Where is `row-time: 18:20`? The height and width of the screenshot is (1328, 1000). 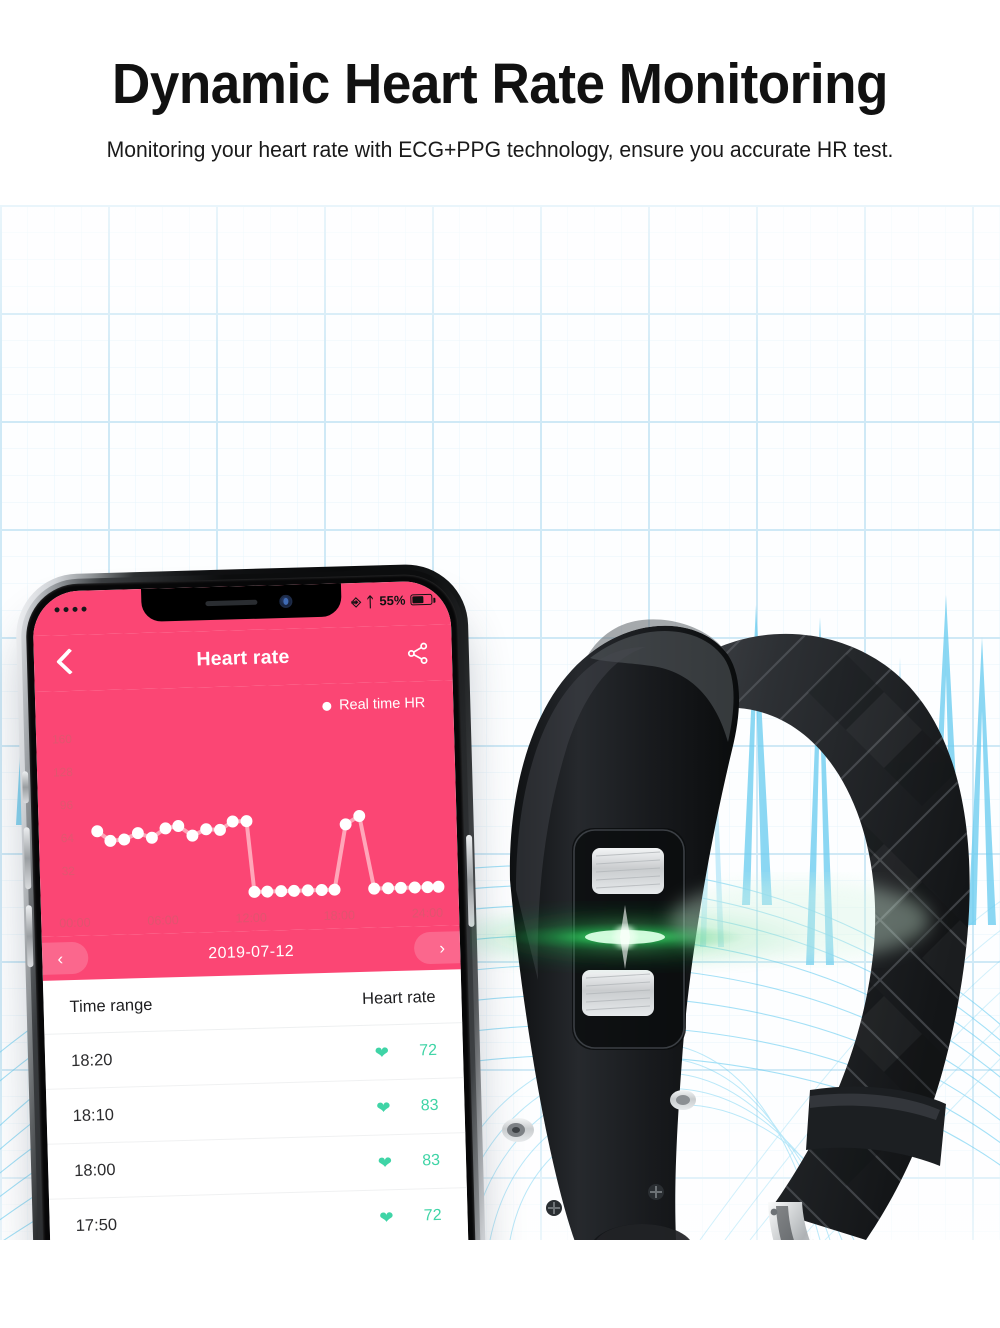
row-time: 18:20 is located at coordinates (91, 1060).